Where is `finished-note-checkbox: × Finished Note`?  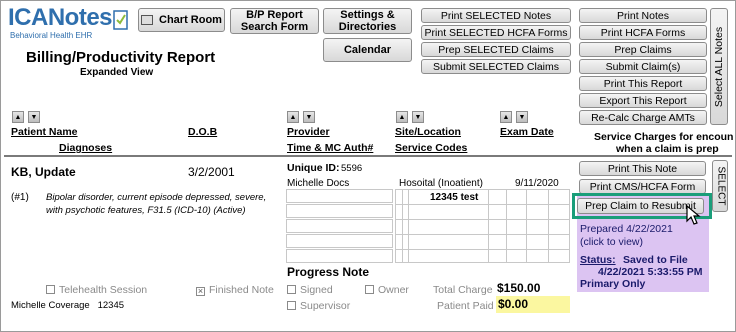 finished-note-checkbox: × Finished Note is located at coordinates (235, 290).